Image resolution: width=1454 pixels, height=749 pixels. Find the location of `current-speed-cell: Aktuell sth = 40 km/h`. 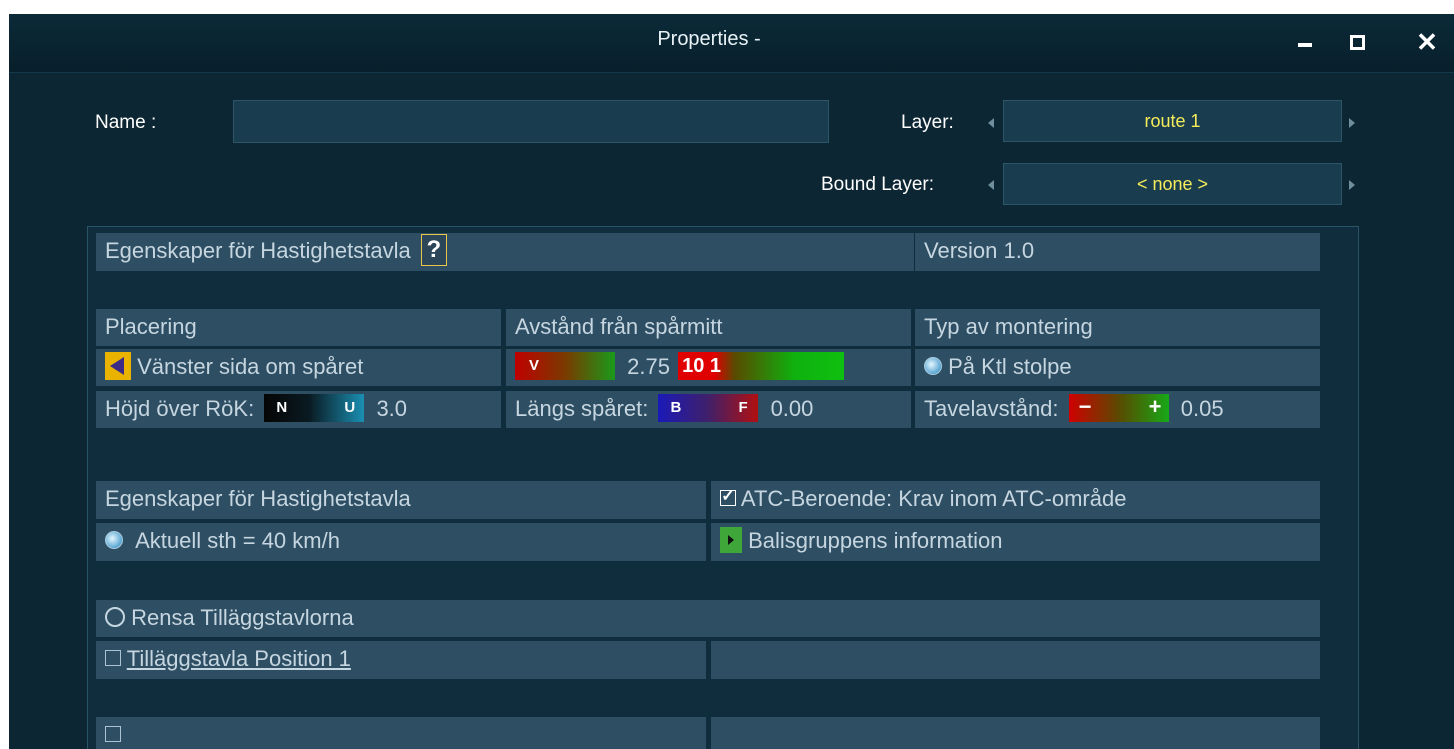

current-speed-cell: Aktuell sth = 40 km/h is located at coordinates (401, 542).